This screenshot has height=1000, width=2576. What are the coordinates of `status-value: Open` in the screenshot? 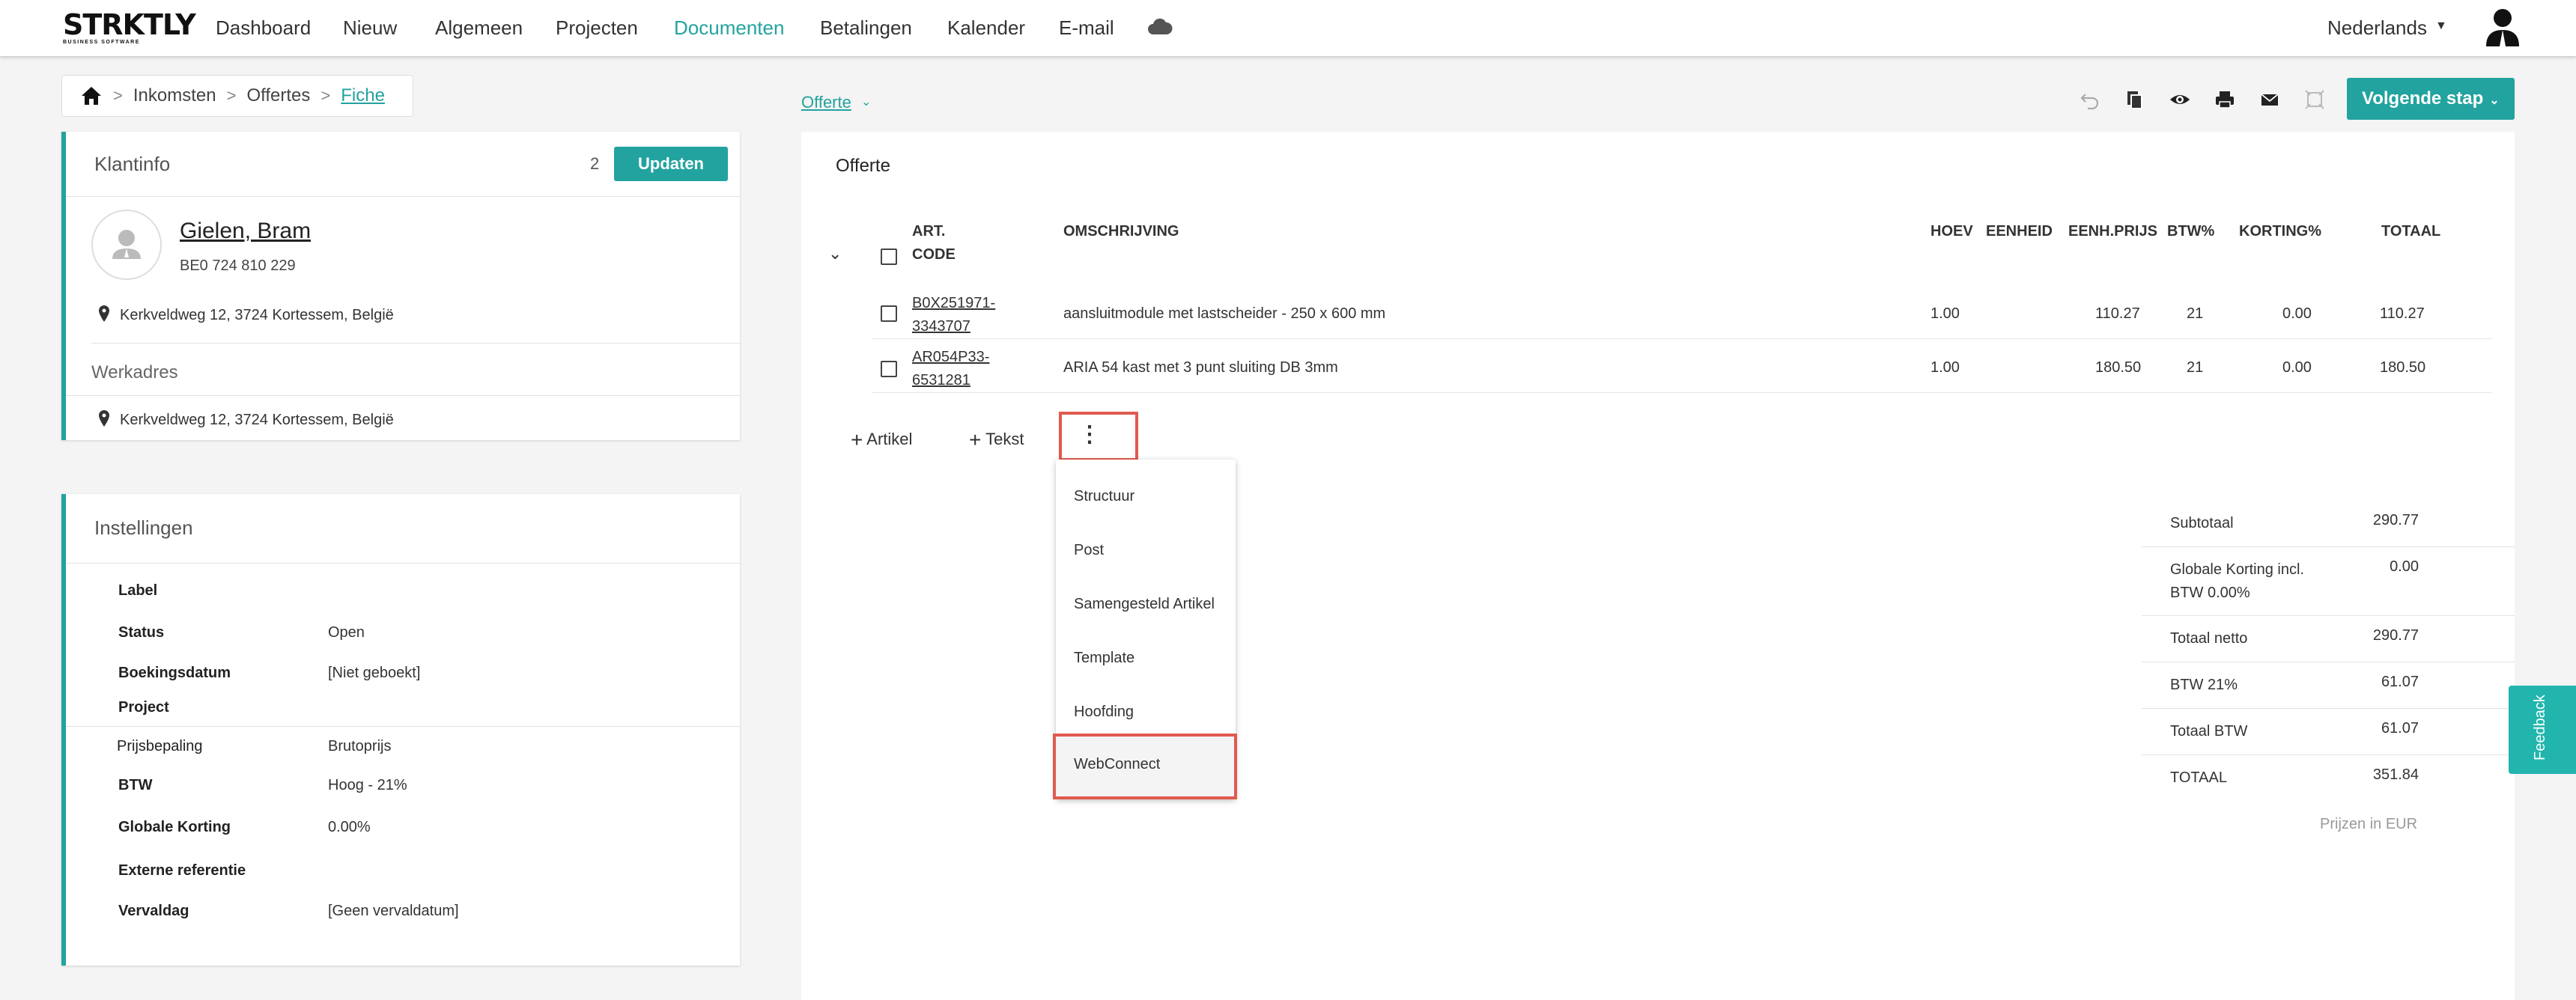 It's located at (346, 633).